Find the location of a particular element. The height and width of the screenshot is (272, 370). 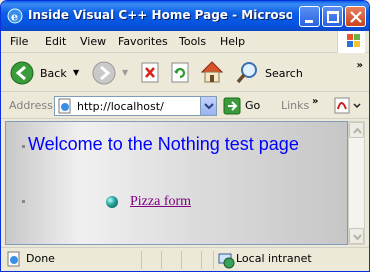

close-button is located at coordinates (355, 16).